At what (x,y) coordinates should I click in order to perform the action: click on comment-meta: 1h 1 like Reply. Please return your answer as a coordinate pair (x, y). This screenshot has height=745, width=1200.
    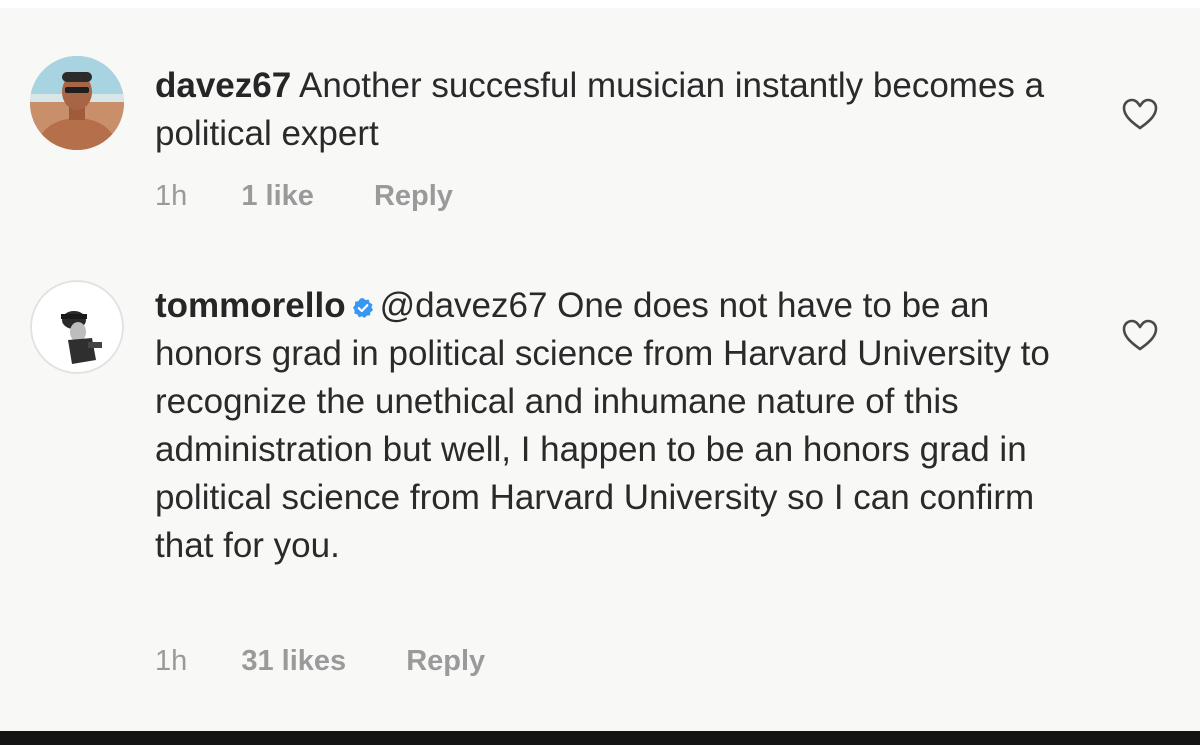
    Looking at the image, I should click on (304, 196).